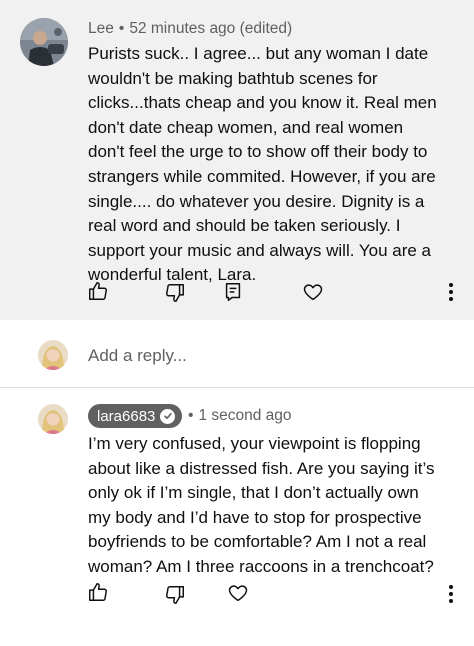 This screenshot has width=474, height=646. I want to click on reply-author-badge: lara6683, so click(135, 416).